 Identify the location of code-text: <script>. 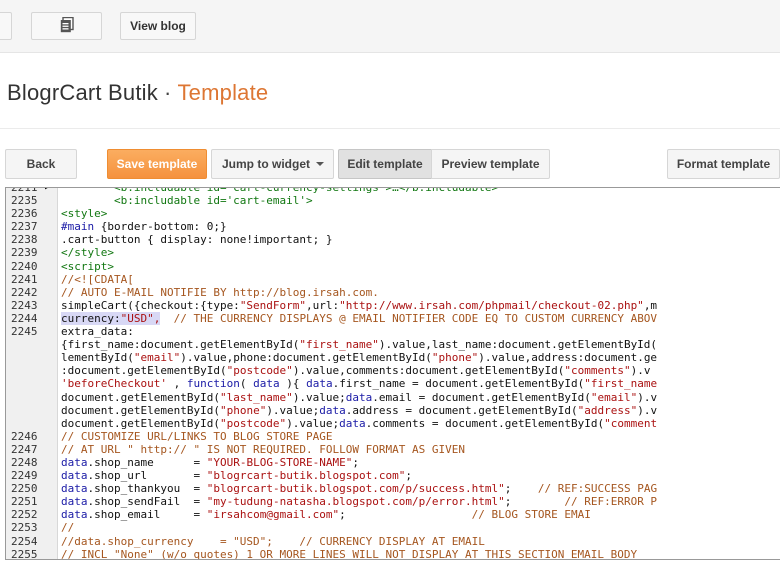
(83, 266).